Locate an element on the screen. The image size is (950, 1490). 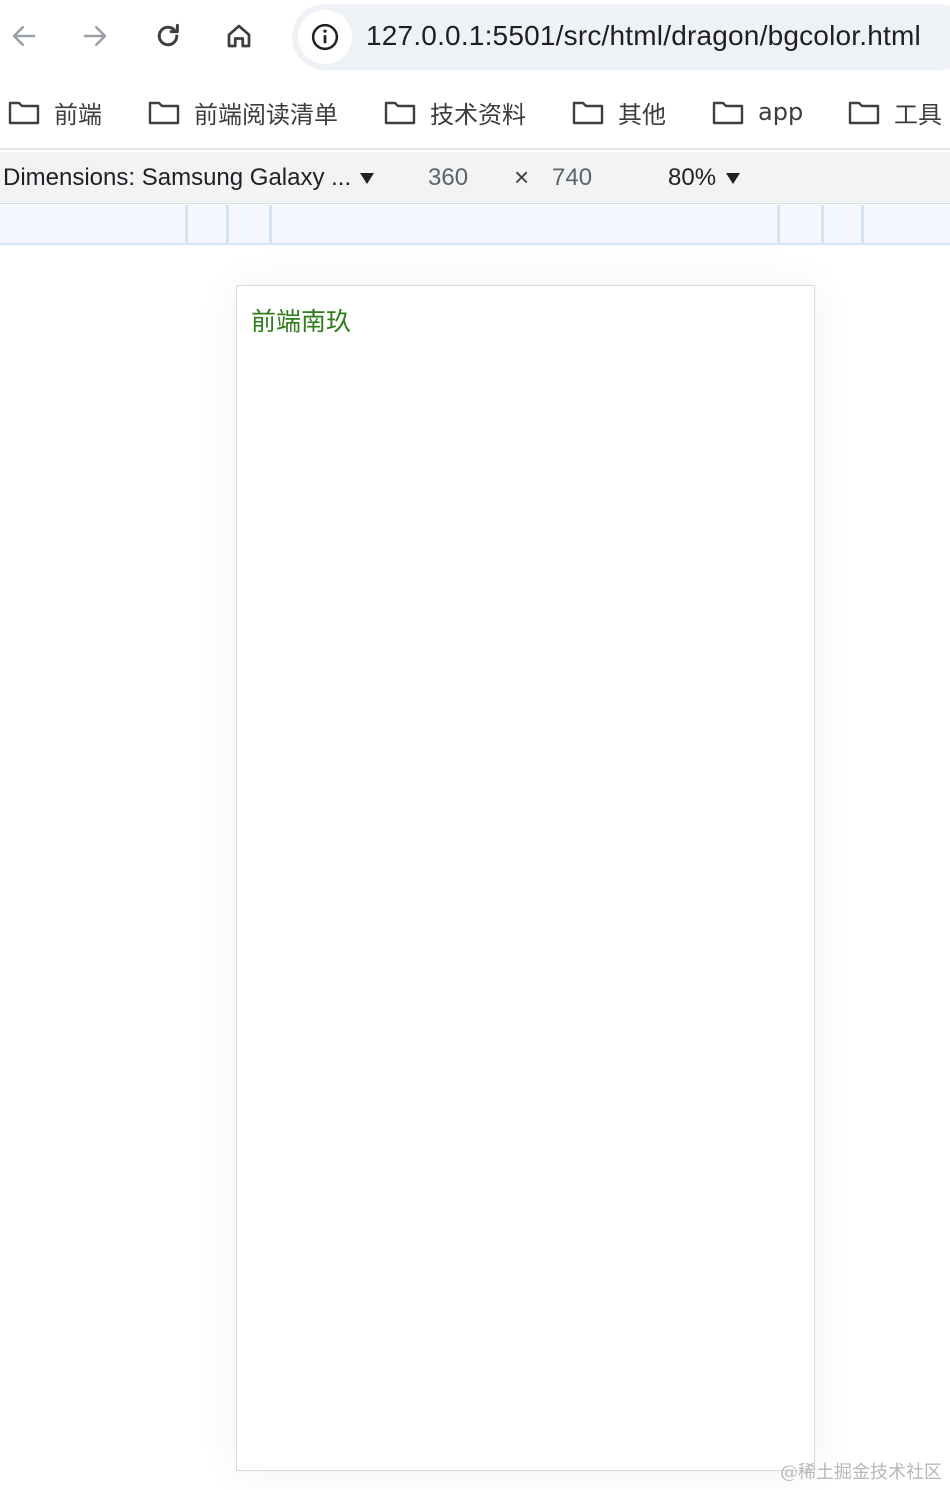
bookmark-folder-app: app is located at coordinates (757, 112).